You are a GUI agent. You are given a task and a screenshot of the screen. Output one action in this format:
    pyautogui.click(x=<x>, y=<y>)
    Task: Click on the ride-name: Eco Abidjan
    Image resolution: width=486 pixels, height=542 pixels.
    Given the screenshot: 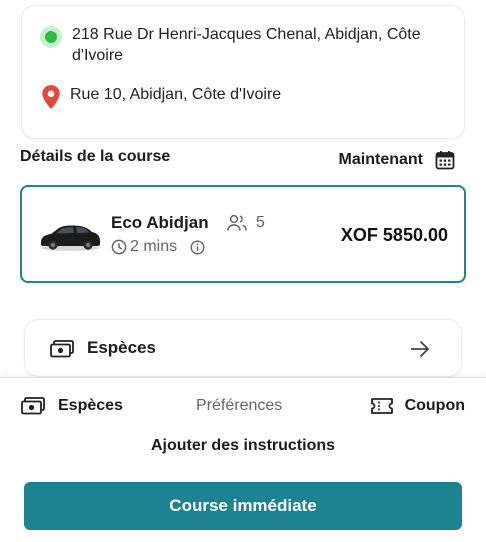 What is the action you would take?
    pyautogui.click(x=160, y=222)
    